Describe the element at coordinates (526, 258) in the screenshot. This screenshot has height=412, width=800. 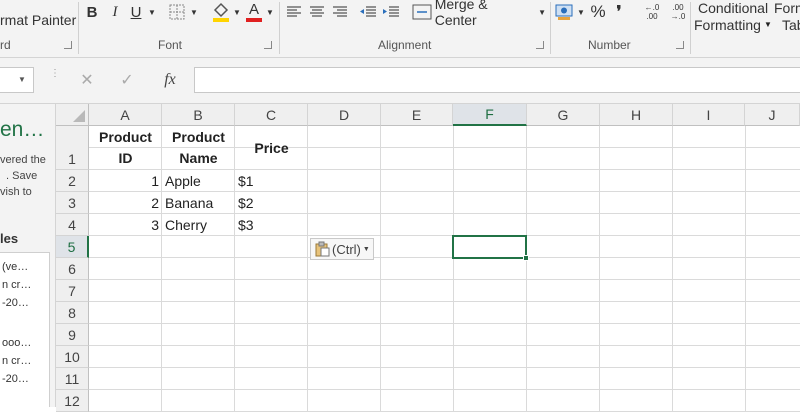
I see `fill-handle` at that location.